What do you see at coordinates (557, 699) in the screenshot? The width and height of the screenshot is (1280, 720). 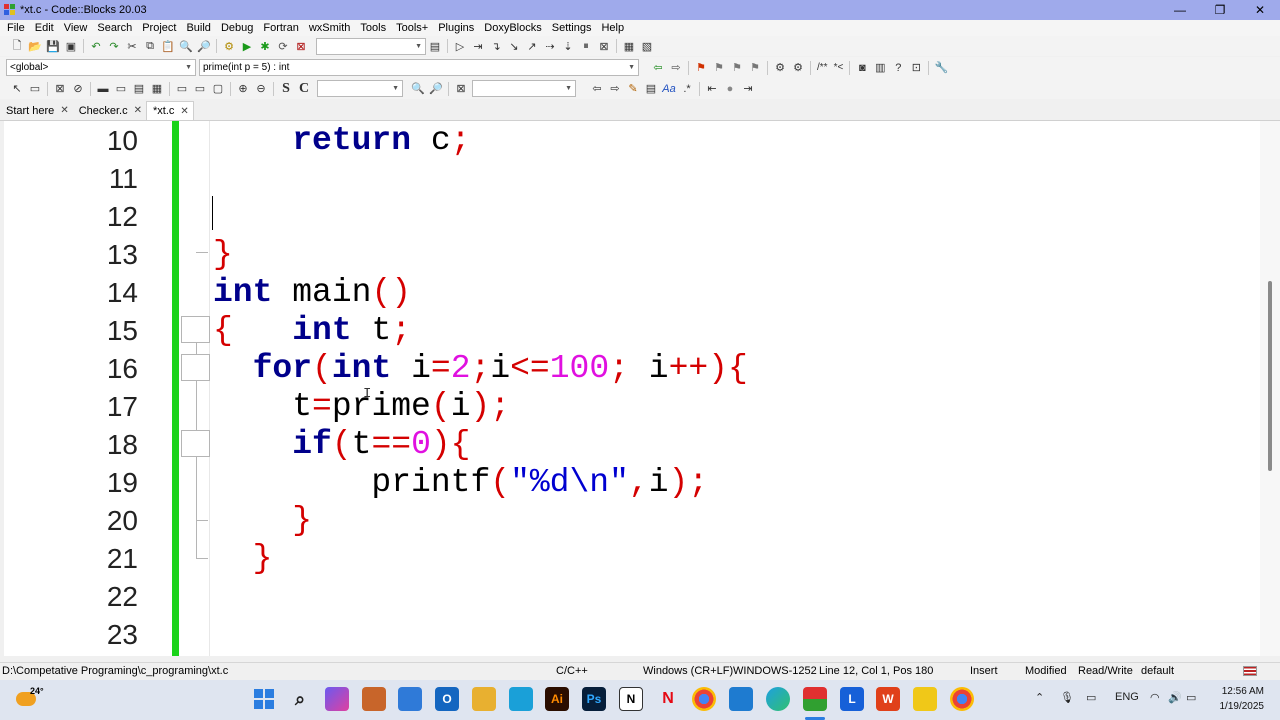 I see `illustrator-icon: Ai` at bounding box center [557, 699].